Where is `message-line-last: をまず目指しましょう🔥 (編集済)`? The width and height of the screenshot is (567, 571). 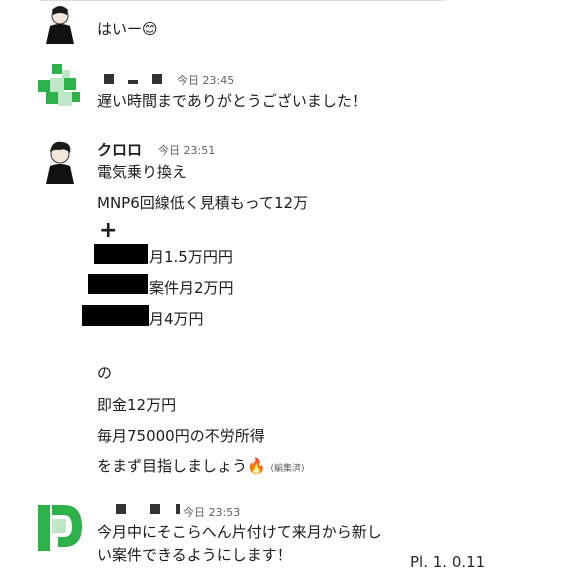
message-line-last: をまず目指しましょう🔥 (編集済) is located at coordinates (201, 465).